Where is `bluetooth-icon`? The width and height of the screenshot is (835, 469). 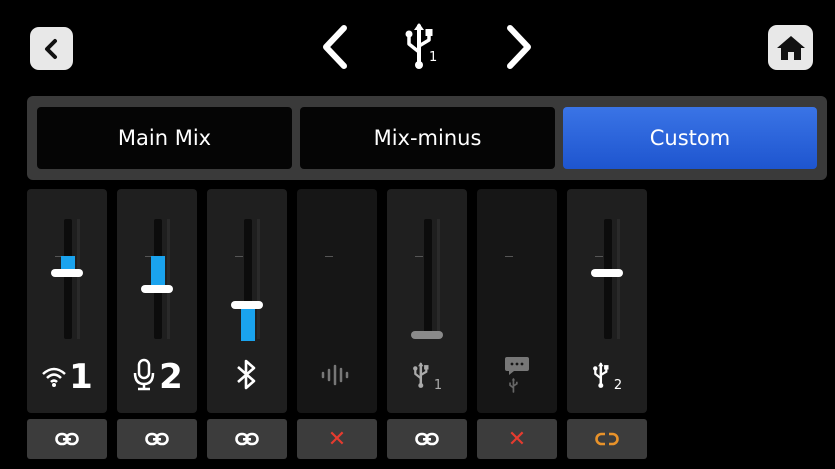 bluetooth-icon is located at coordinates (247, 377).